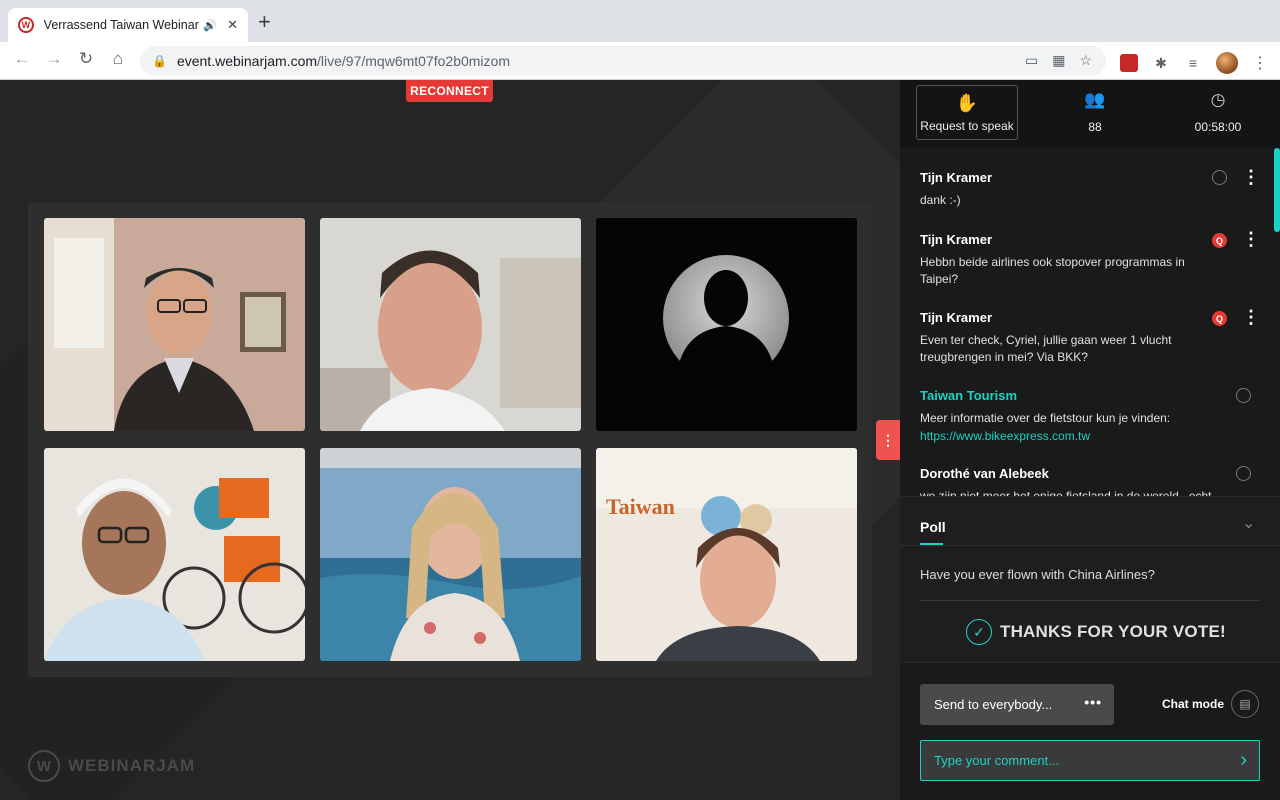 The image size is (1280, 800). What do you see at coordinates (888, 440) in the screenshot?
I see `panel-toggle-handle: ⋮` at bounding box center [888, 440].